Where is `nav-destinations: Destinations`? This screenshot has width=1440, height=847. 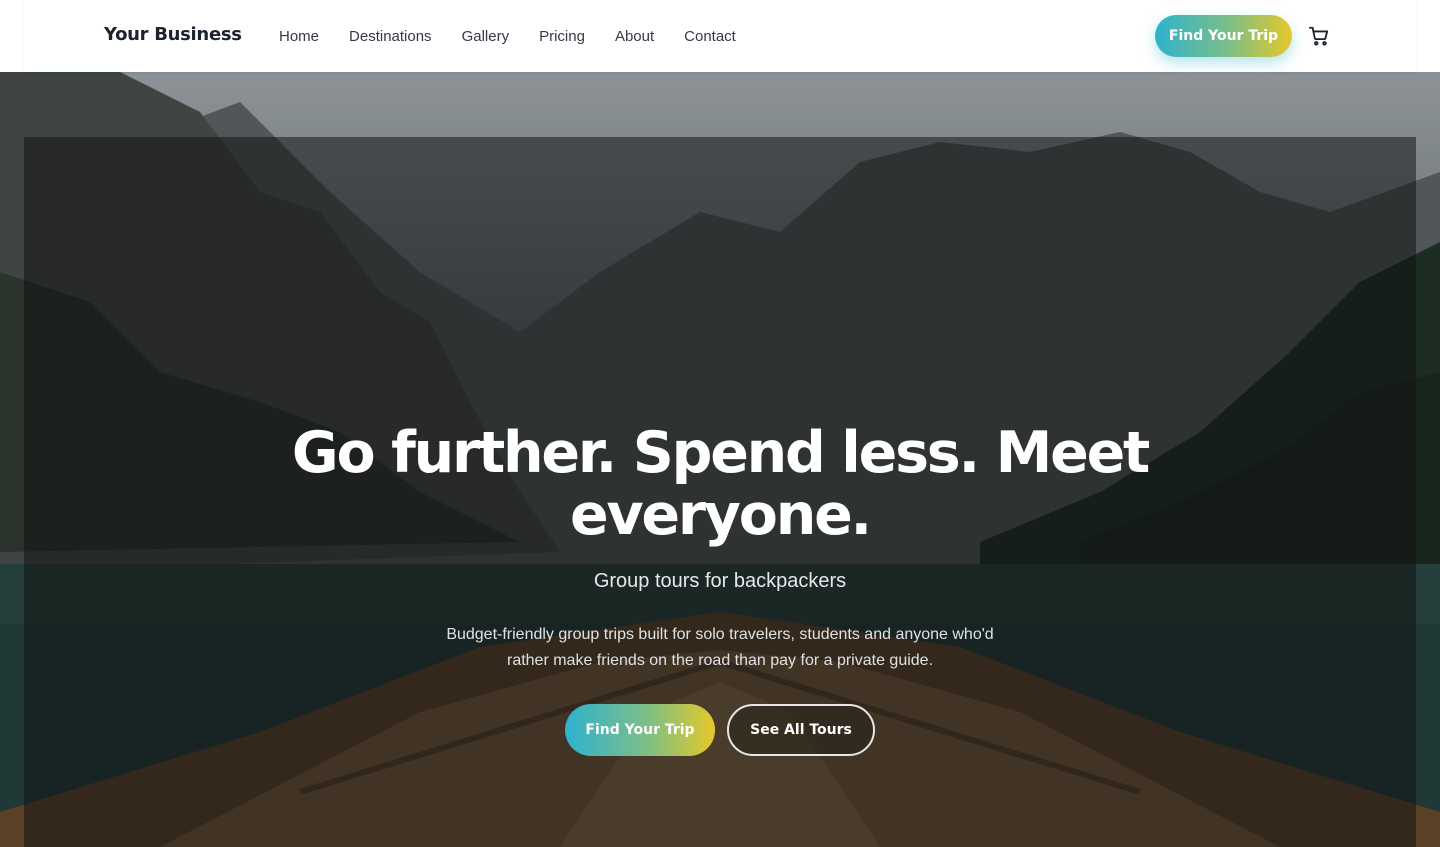 nav-destinations: Destinations is located at coordinates (390, 36).